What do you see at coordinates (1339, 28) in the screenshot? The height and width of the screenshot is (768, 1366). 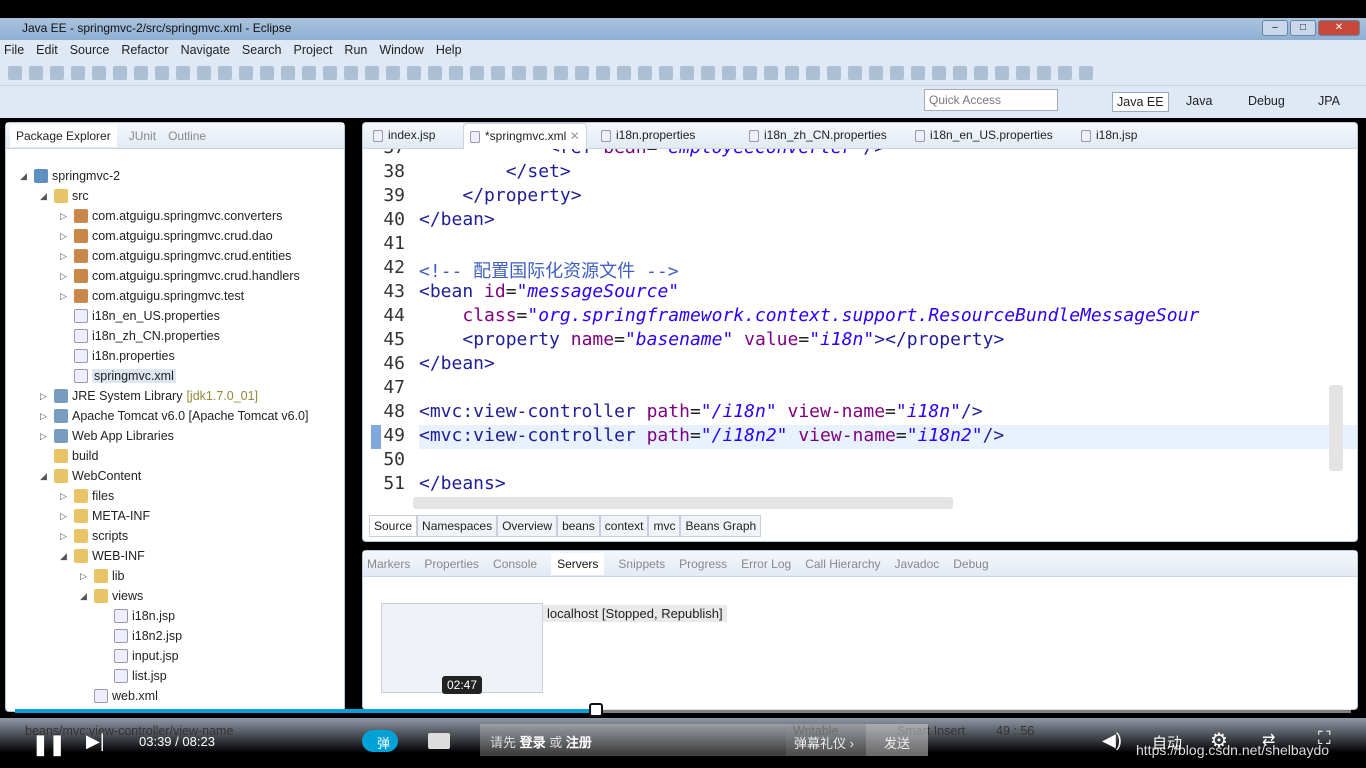 I see `close-button: ✕` at bounding box center [1339, 28].